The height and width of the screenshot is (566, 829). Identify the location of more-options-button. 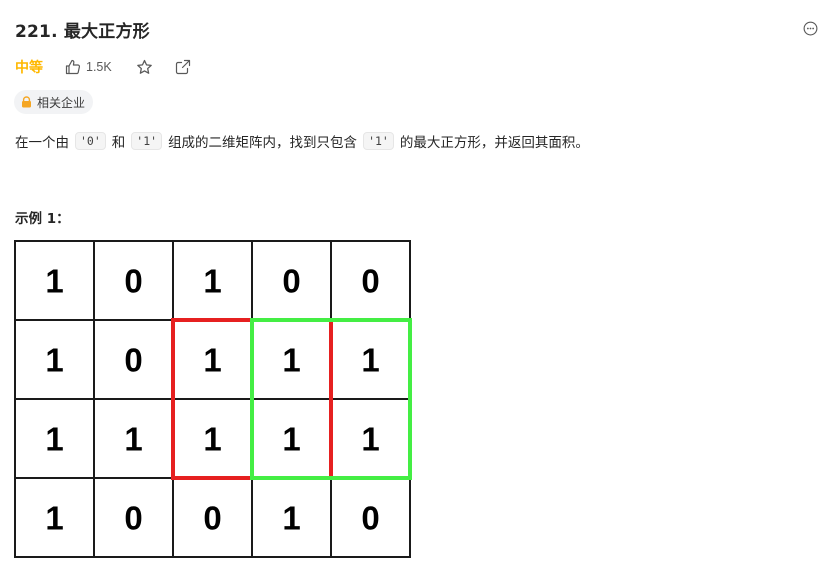
(810, 28).